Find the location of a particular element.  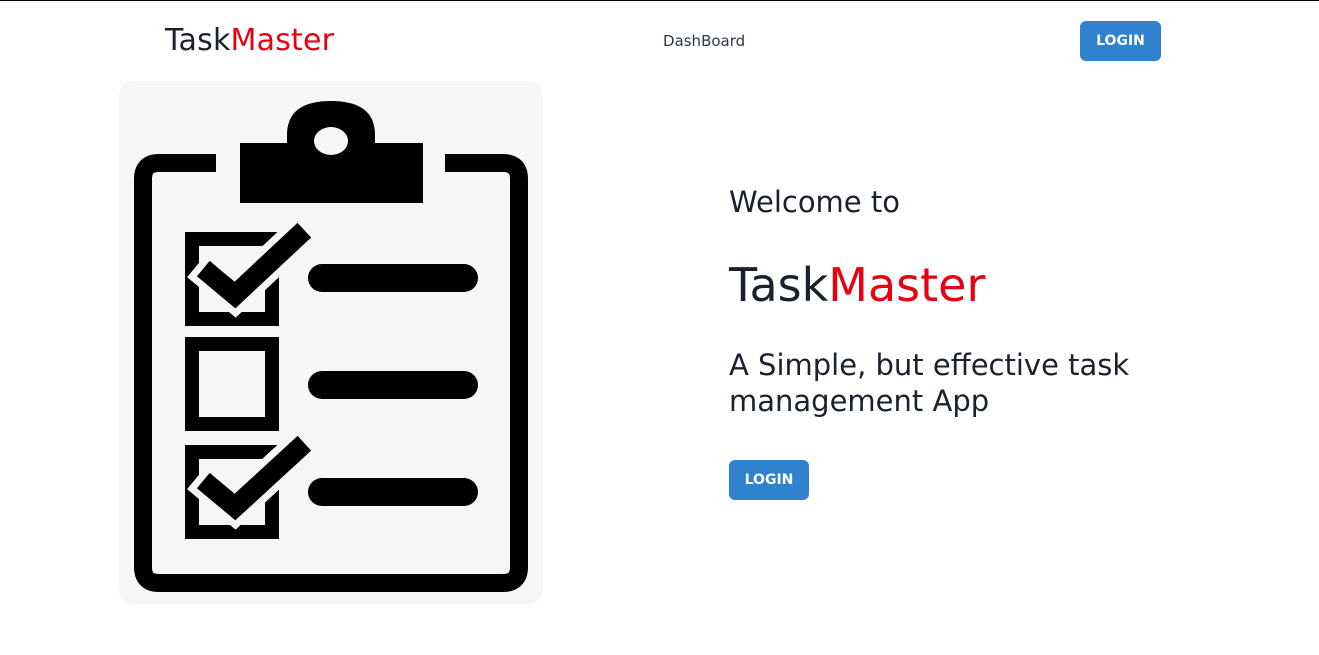

nav-link-dashboard: DashBoard is located at coordinates (704, 41).